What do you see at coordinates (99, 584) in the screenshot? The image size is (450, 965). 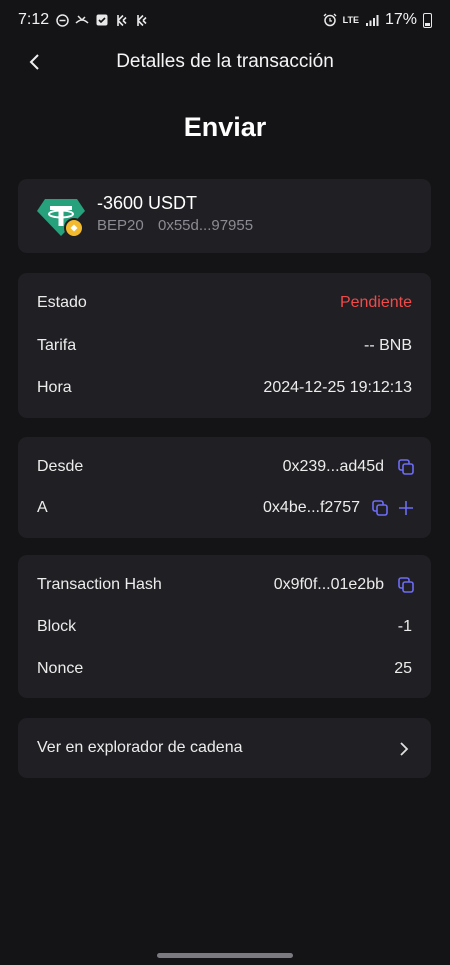 I see `transaction-hash-label: Transaction Hash` at bounding box center [99, 584].